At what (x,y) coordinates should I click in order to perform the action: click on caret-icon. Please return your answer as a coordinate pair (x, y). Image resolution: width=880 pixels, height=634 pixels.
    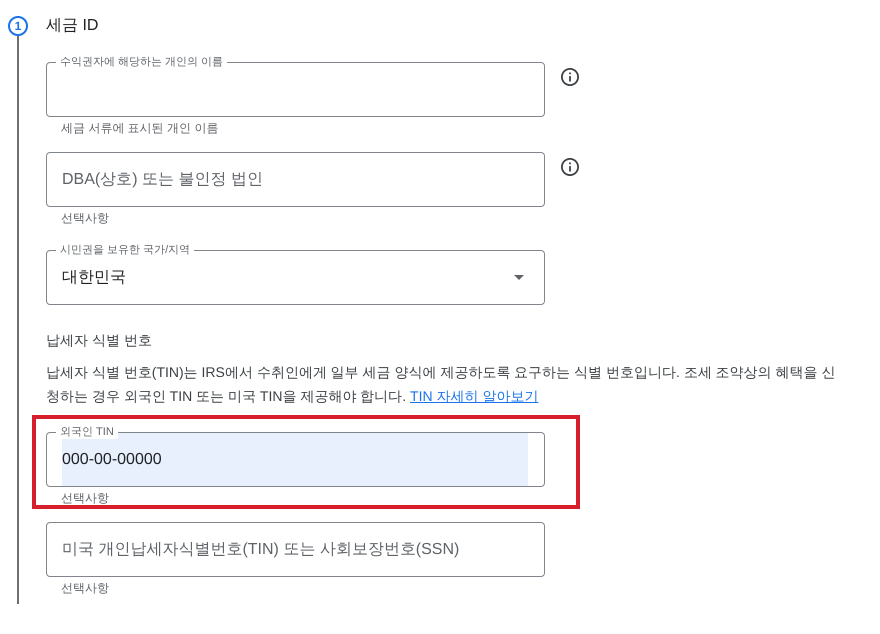
    Looking at the image, I should click on (519, 277).